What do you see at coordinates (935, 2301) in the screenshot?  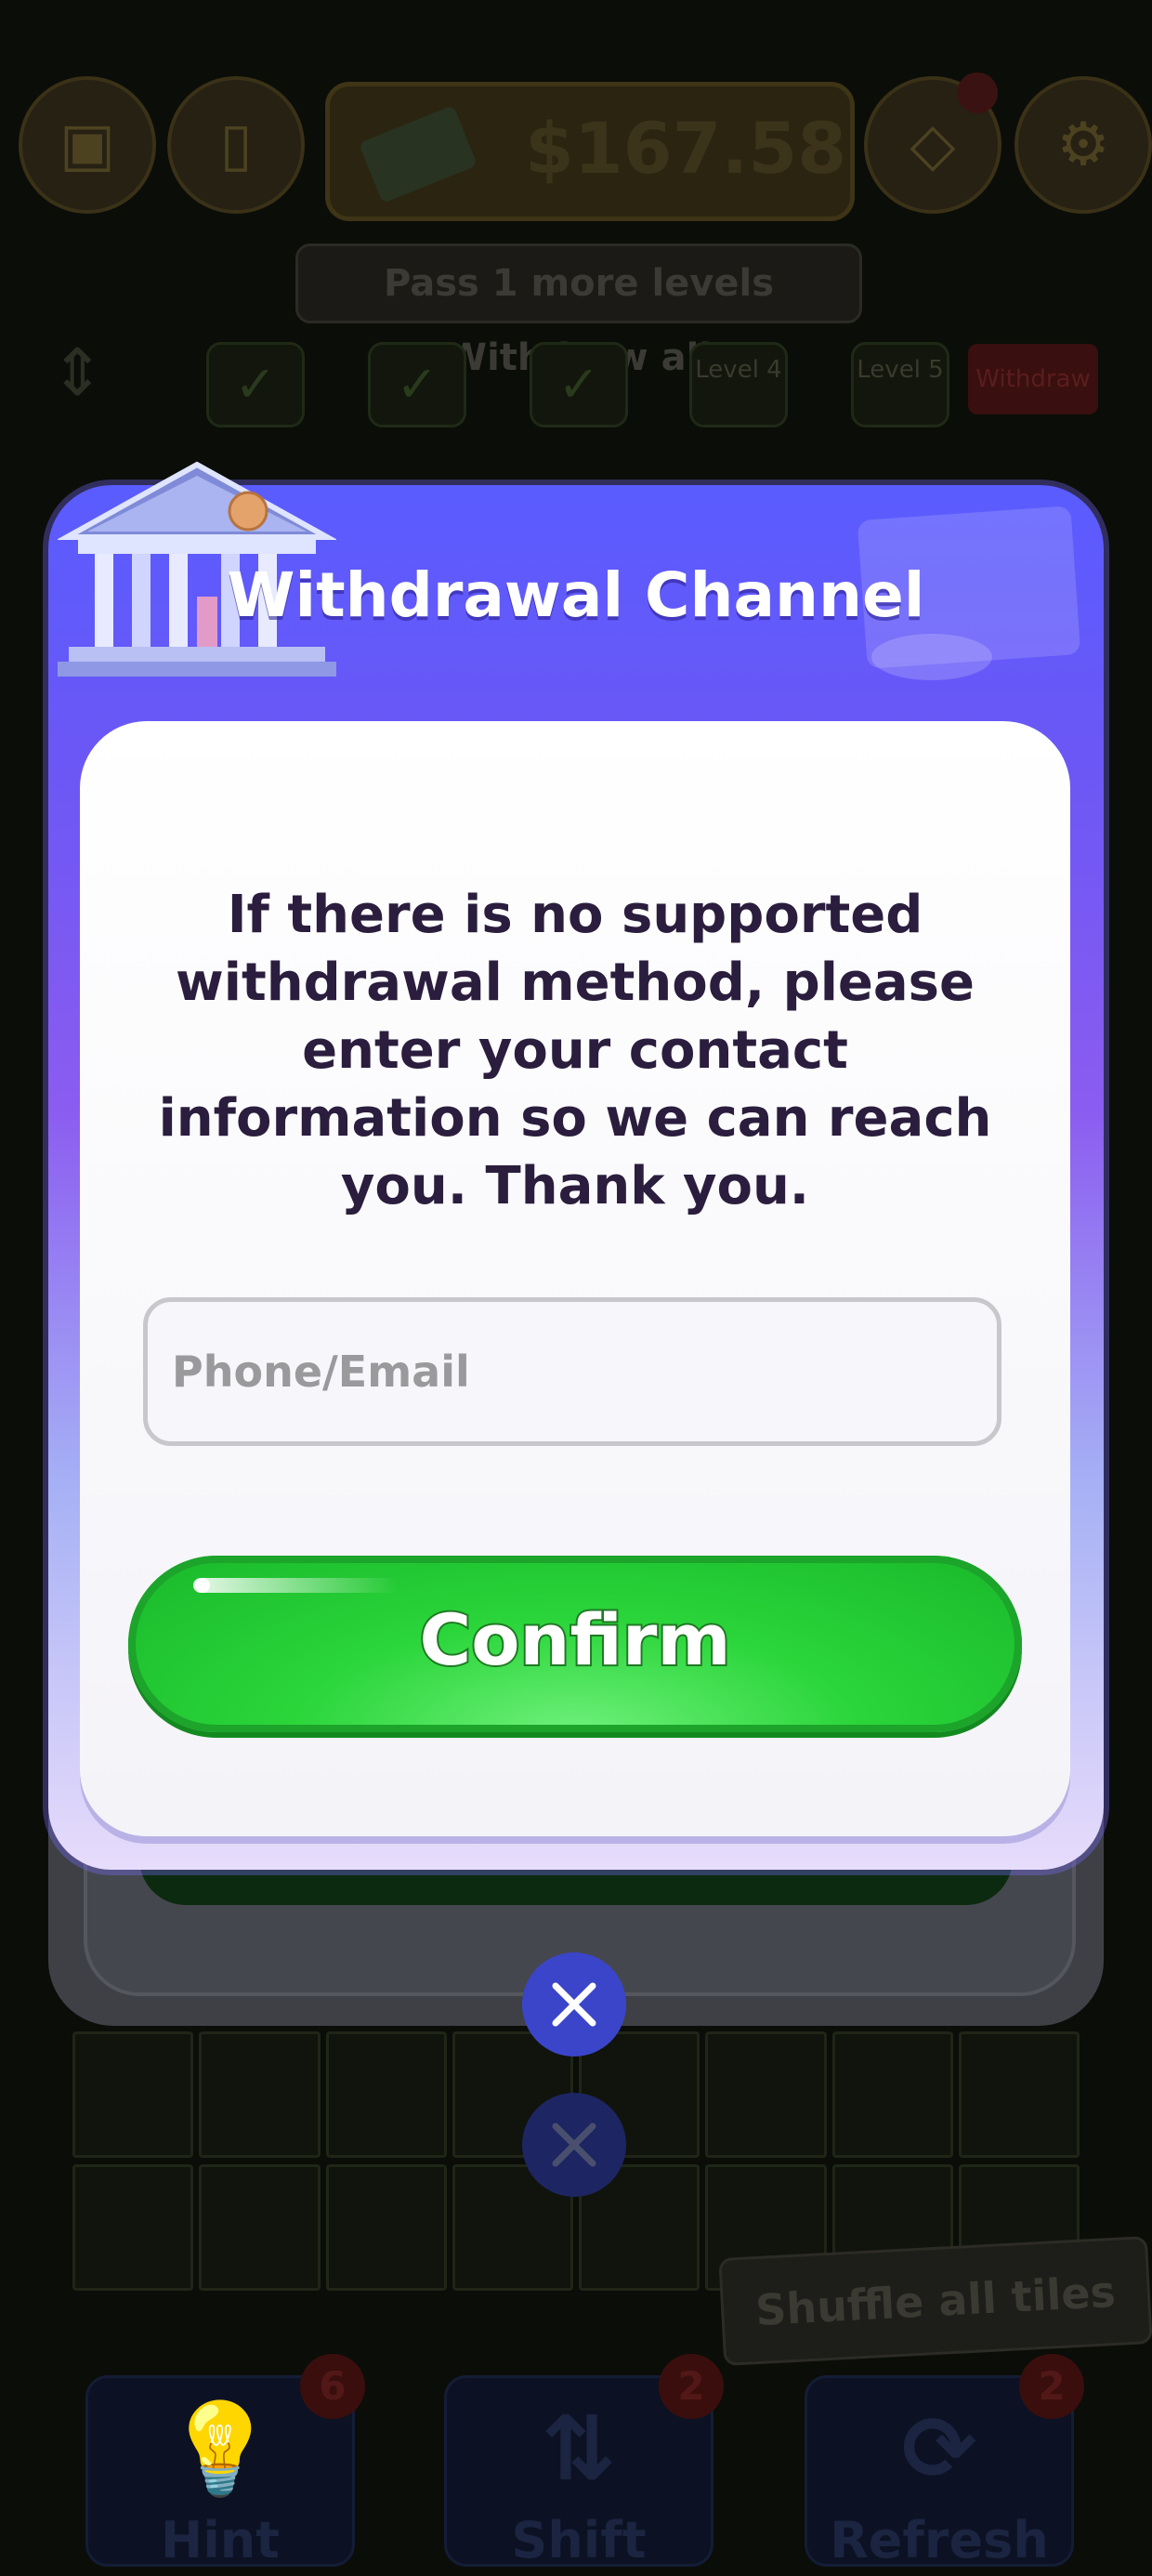 I see `shuffle-tip: Shuffle all tiles` at bounding box center [935, 2301].